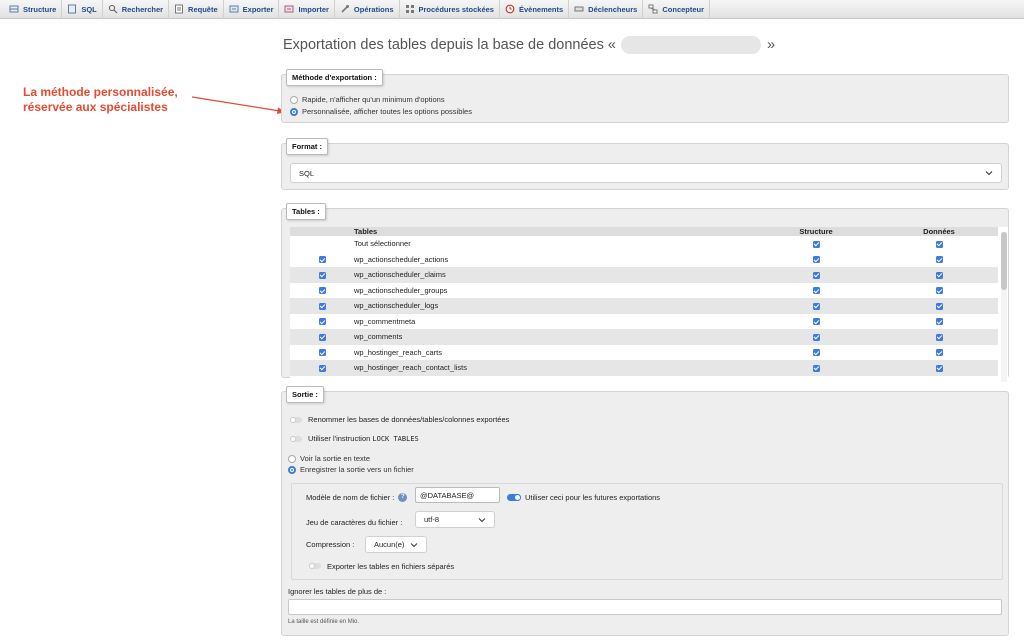 This screenshot has width=1024, height=642. I want to click on select-all-data-checkbox, so click(939, 244).